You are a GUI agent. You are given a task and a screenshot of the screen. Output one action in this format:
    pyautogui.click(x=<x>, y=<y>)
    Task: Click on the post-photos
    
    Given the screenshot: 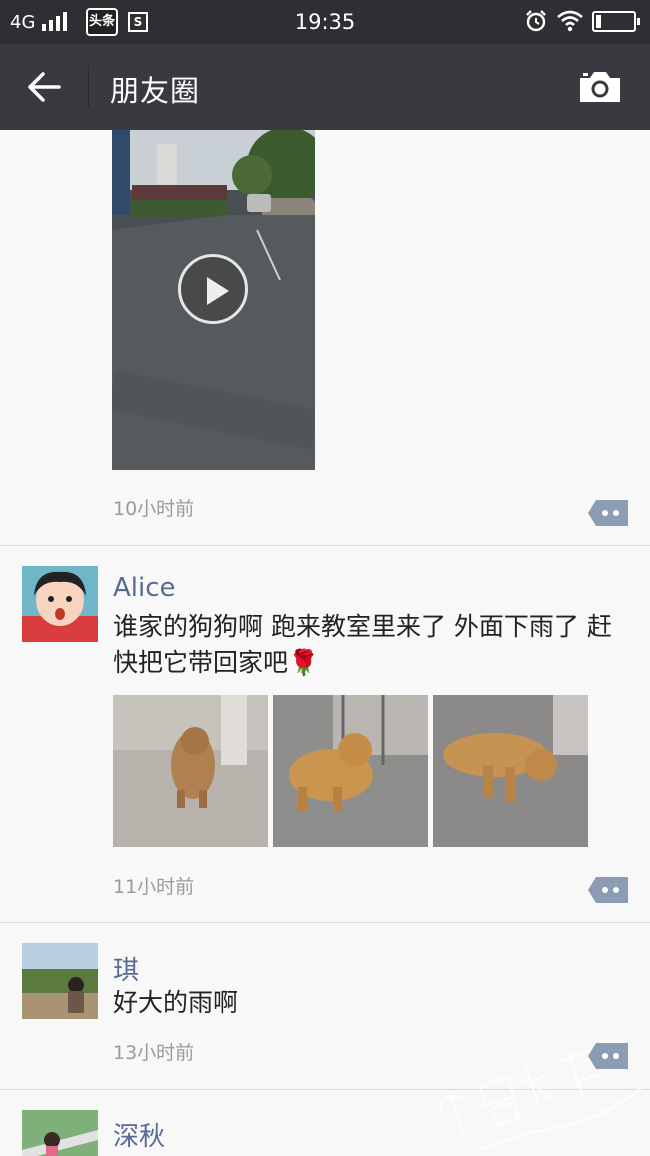 What is the action you would take?
    pyautogui.click(x=350, y=771)
    